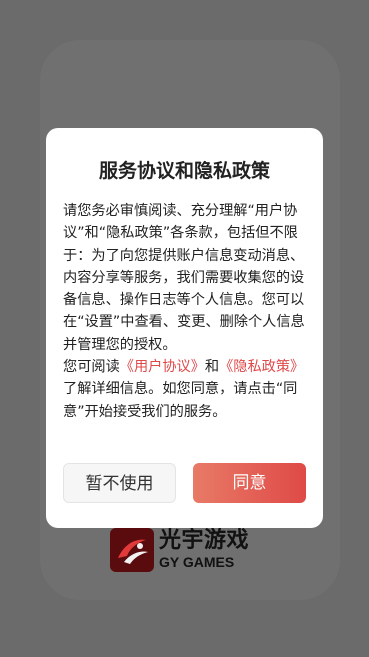 Image resolution: width=369 pixels, height=657 pixels. Describe the element at coordinates (249, 483) in the screenshot. I see `agree-button: 同意` at that location.